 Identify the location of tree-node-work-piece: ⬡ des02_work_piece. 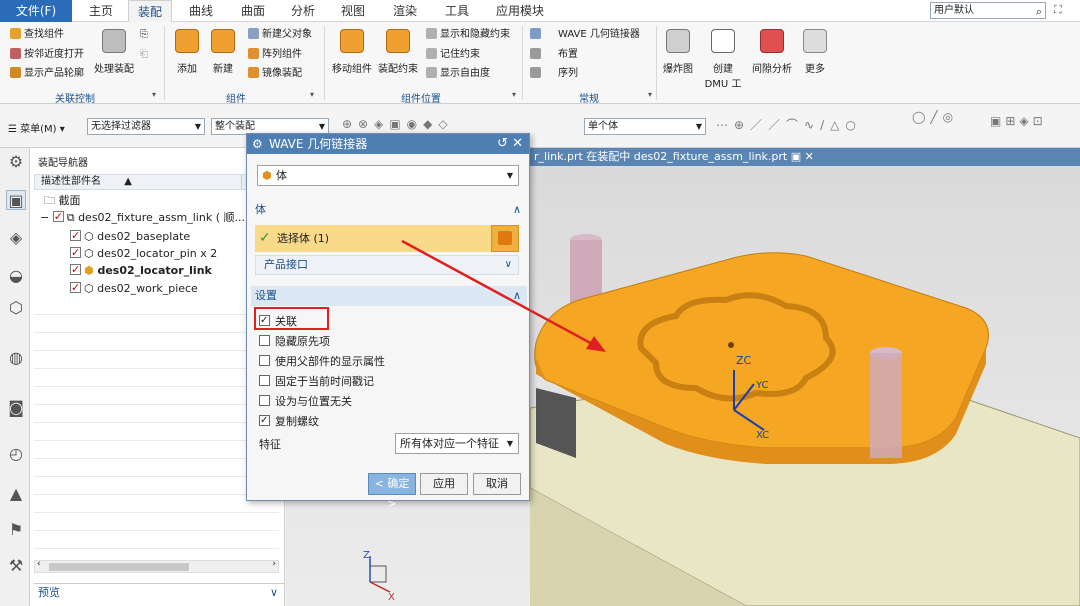
(134, 288).